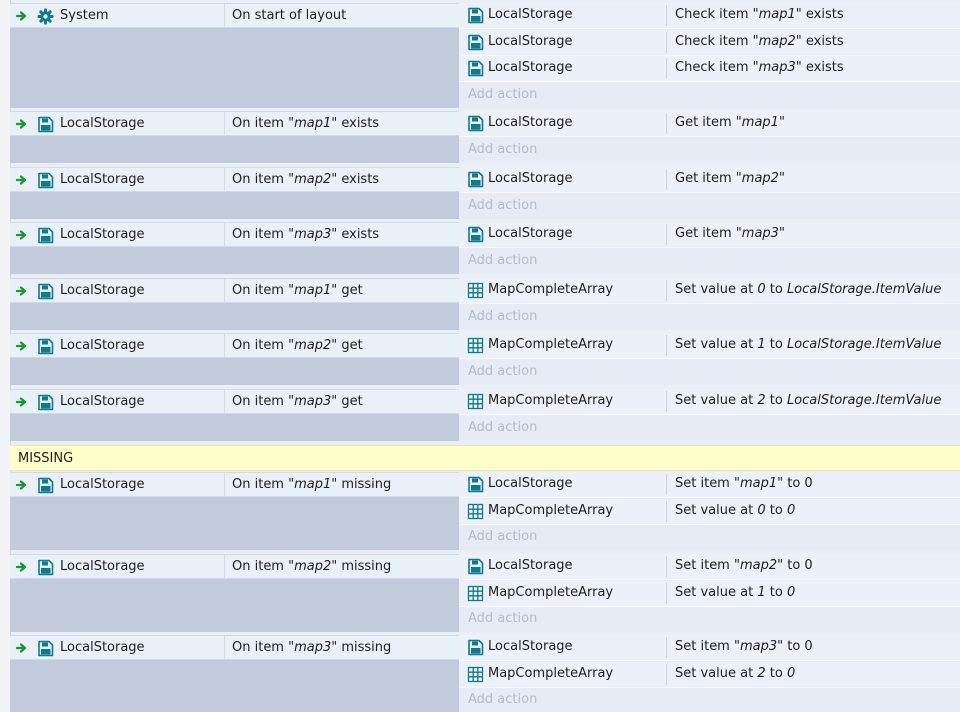  I want to click on action-row: LocalStorage Get item "map1", so click(709, 124).